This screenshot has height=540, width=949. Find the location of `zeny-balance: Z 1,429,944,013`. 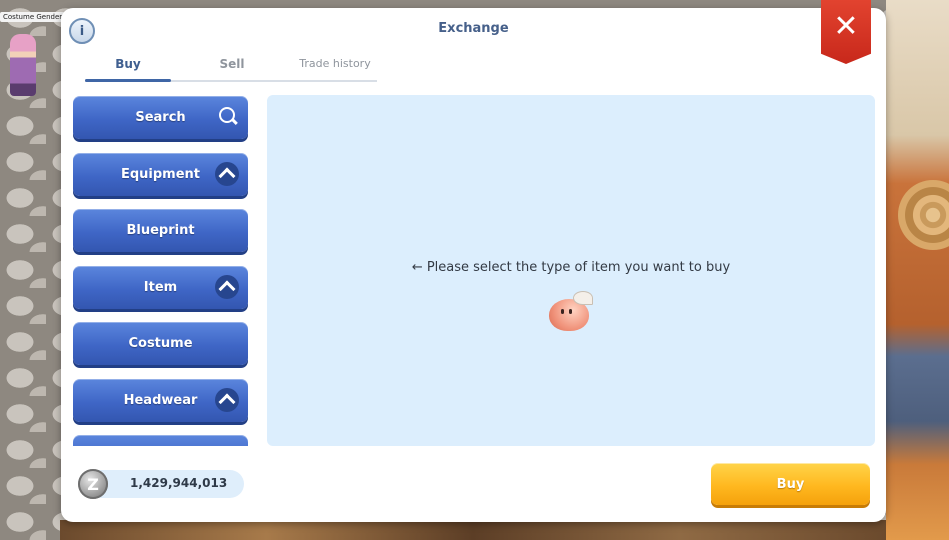

zeny-balance: Z 1,429,944,013 is located at coordinates (161, 484).